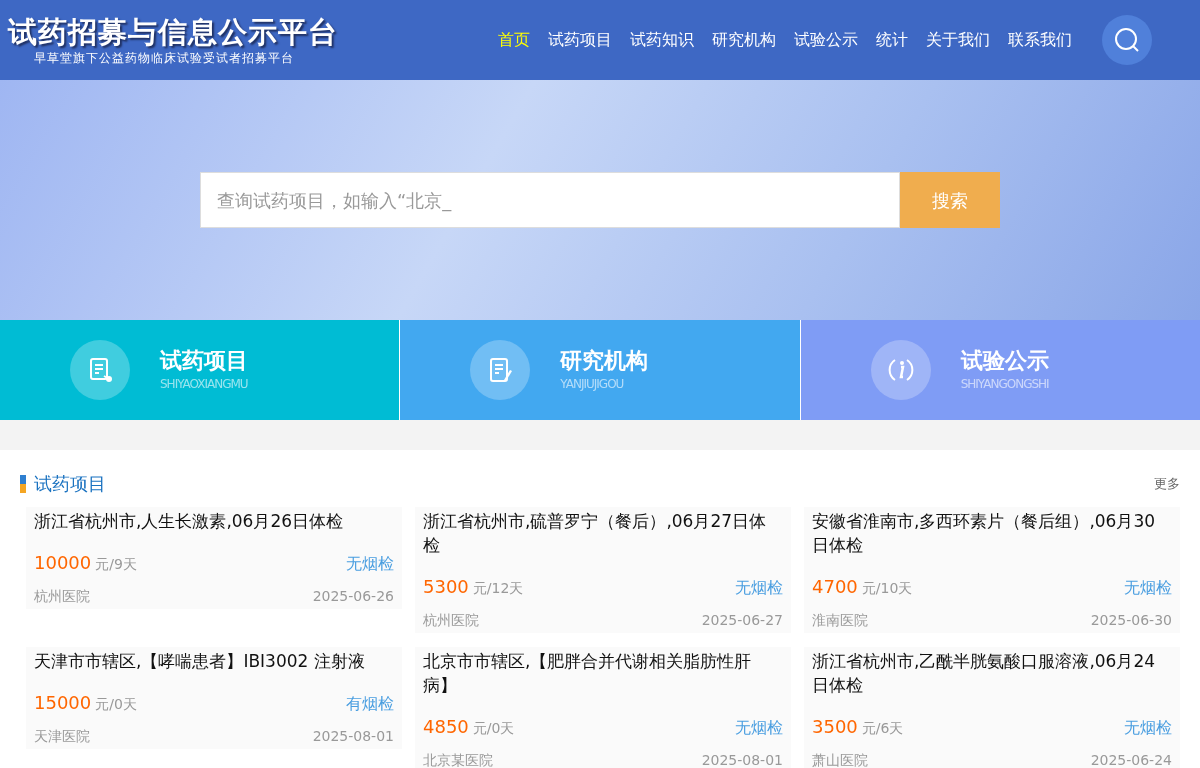 The height and width of the screenshot is (768, 1200). What do you see at coordinates (23, 483) in the screenshot?
I see `section-marker-icon` at bounding box center [23, 483].